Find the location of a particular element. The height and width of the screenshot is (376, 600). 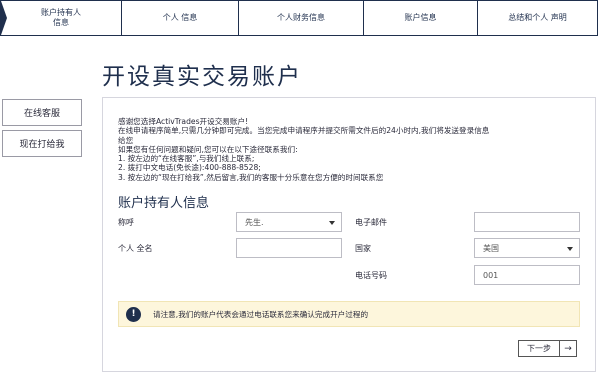

step-personal-info: 个人 信息 is located at coordinates (179, 18).